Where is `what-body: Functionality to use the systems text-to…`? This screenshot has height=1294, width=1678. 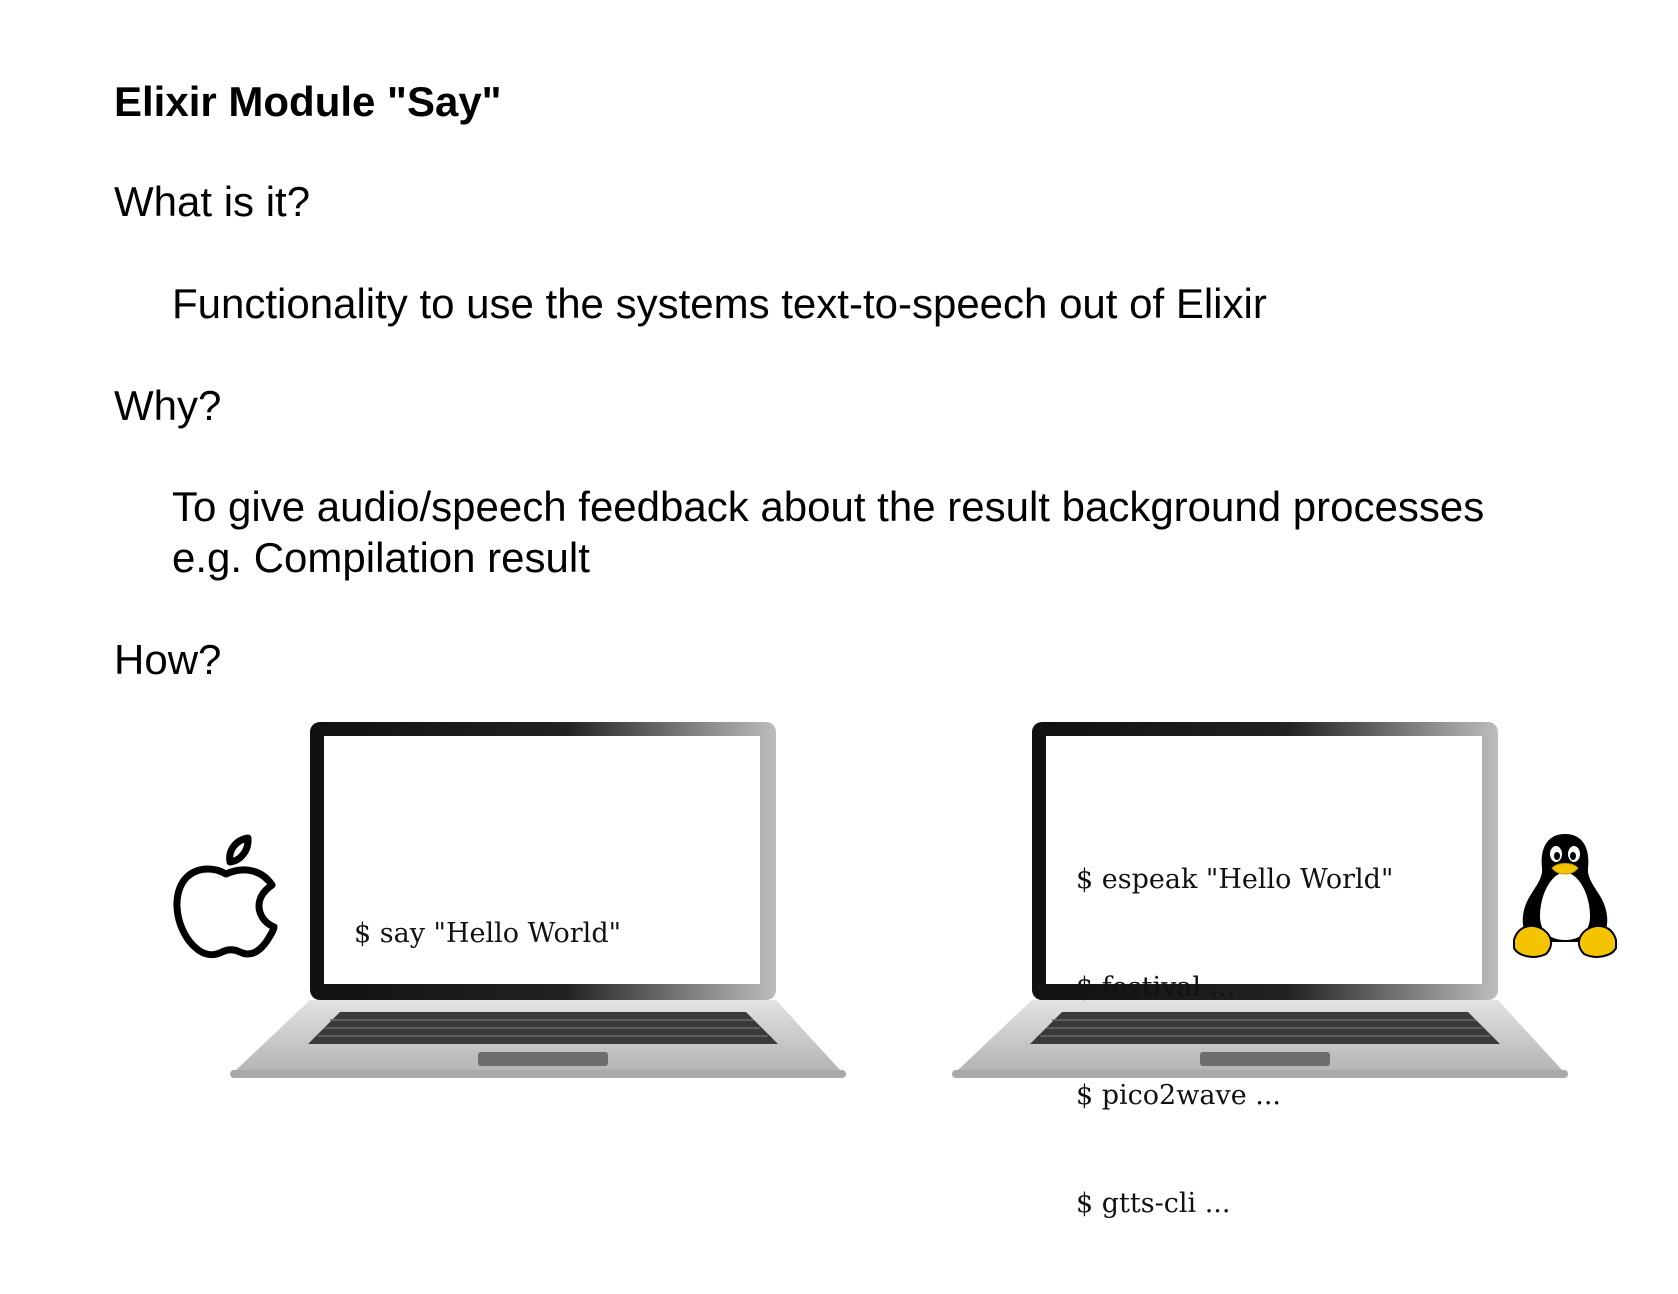
what-body: Functionality to use the systems text-to… is located at coordinates (719, 303).